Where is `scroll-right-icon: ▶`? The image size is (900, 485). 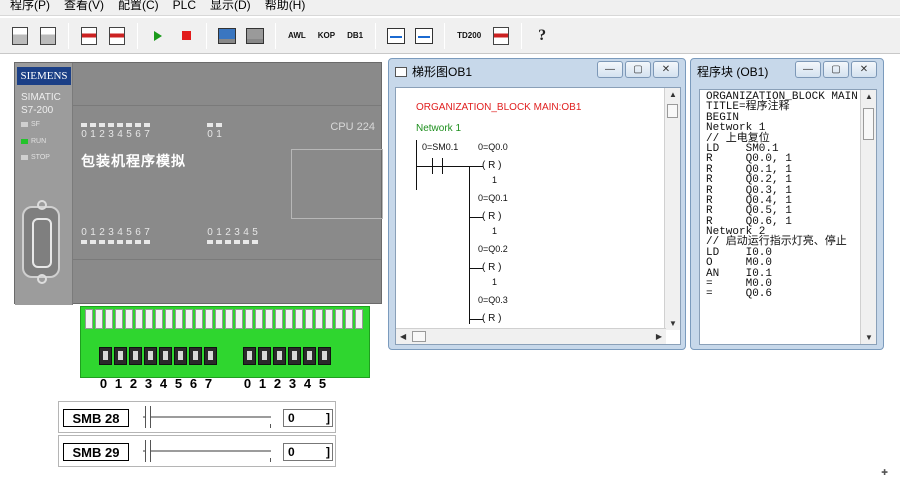
scroll-right-icon: ▶ is located at coordinates (659, 336).